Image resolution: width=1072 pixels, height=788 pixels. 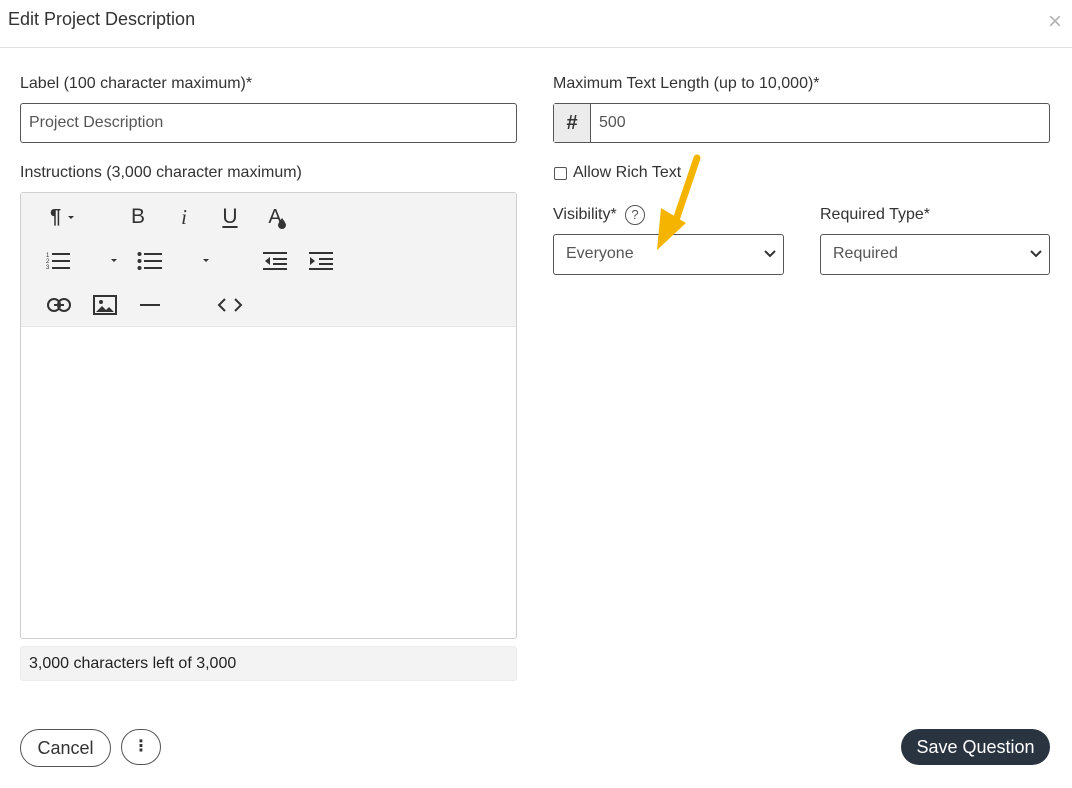 I want to click on max-length-input, so click(x=801, y=123).